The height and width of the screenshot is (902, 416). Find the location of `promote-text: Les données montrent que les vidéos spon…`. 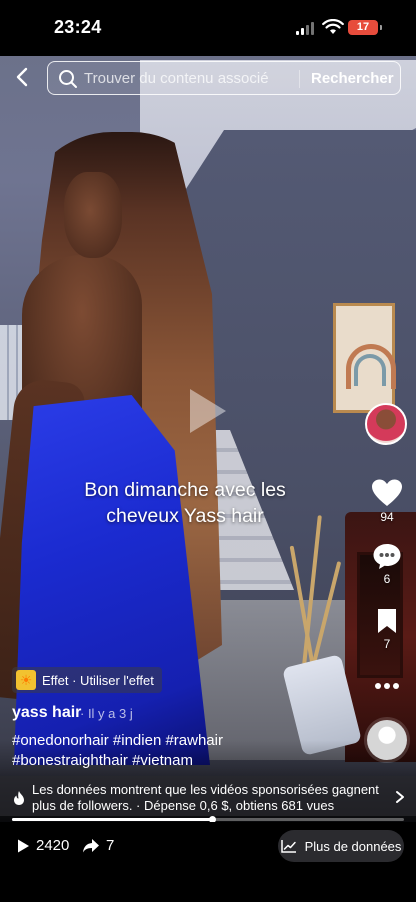

promote-text: Les données montrent que les vidéos spon… is located at coordinates (205, 797).